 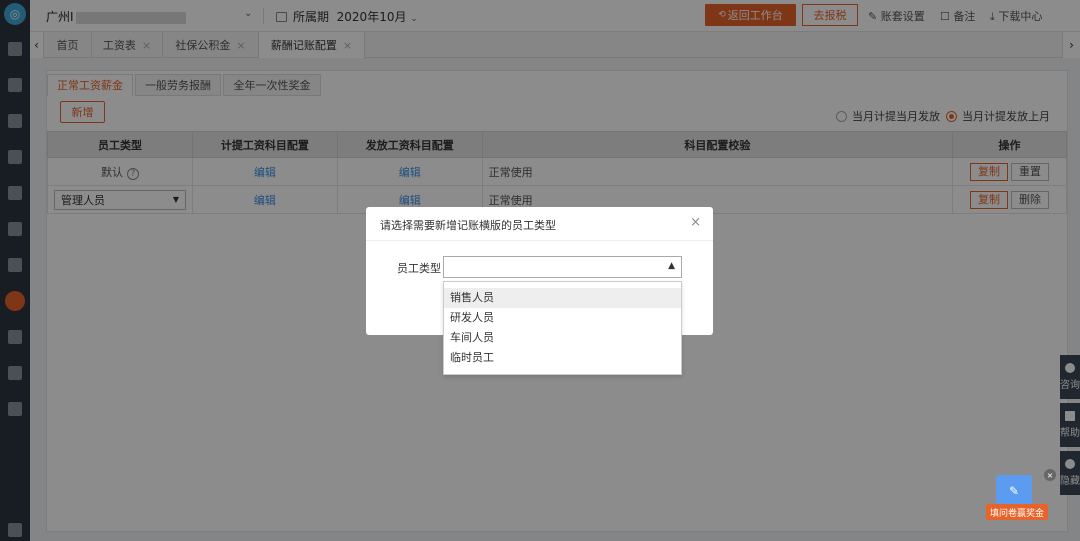 I want to click on employee-type-options: 销售人员 研发人员 车间人员 临时员工, so click(x=562, y=328).